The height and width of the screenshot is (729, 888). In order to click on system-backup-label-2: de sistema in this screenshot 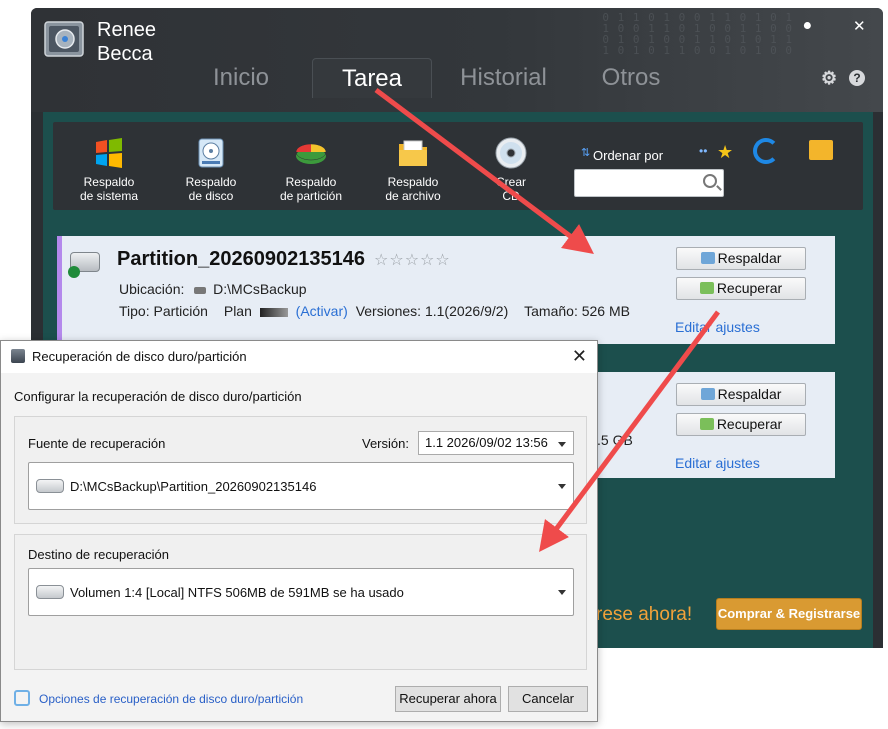, I will do `click(109, 196)`.